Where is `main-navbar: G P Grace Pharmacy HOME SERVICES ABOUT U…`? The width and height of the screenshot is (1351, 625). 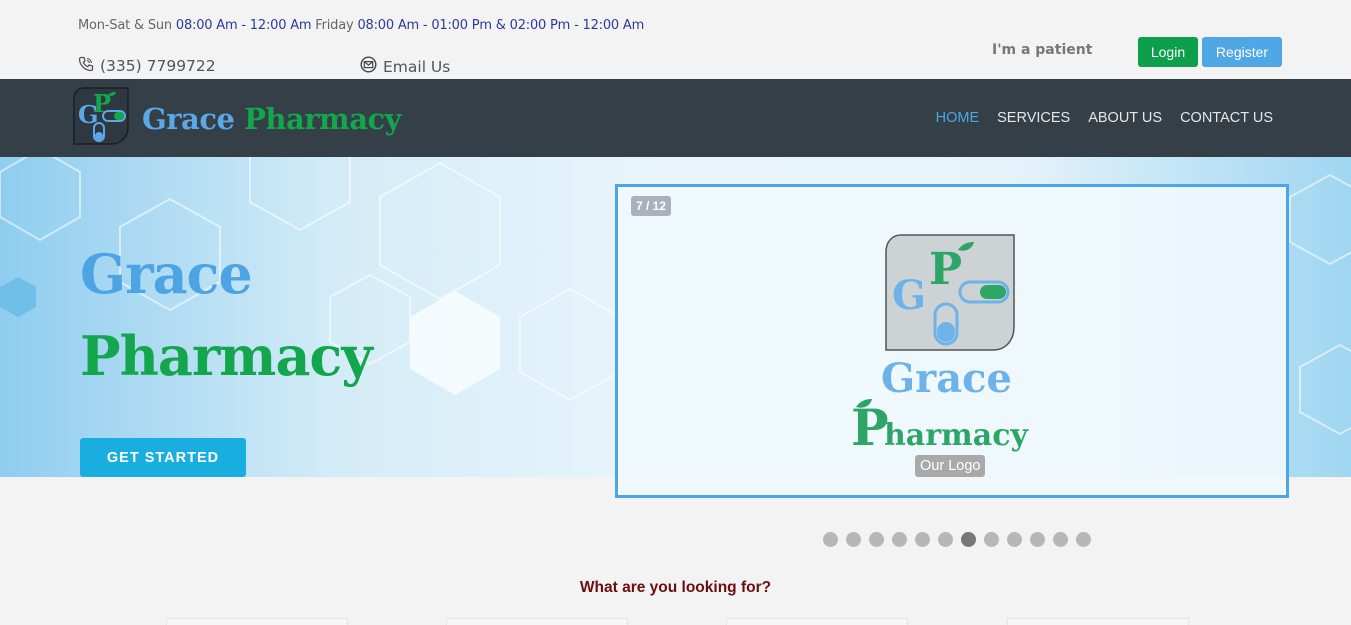
main-navbar: G P Grace Pharmacy HOME SERVICES ABOUT U… is located at coordinates (675, 118).